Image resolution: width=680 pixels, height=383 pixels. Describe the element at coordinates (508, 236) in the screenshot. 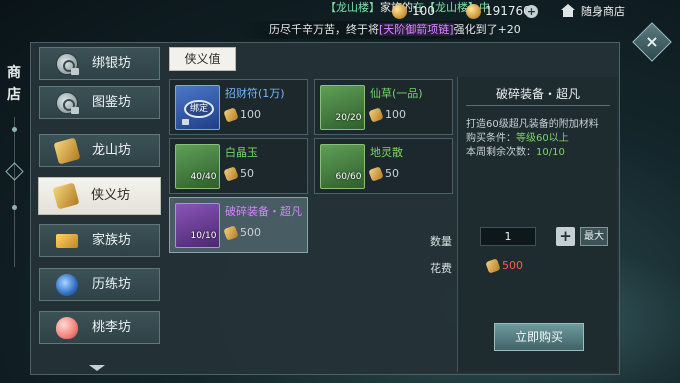

I see `quantity-input: 1` at that location.